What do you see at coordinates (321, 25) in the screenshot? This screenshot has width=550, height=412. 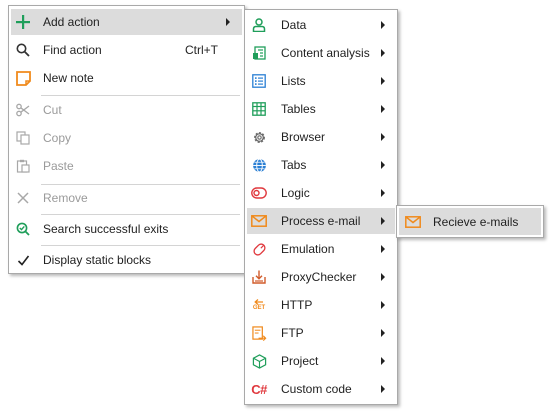 I see `submenu-item-data: Data` at bounding box center [321, 25].